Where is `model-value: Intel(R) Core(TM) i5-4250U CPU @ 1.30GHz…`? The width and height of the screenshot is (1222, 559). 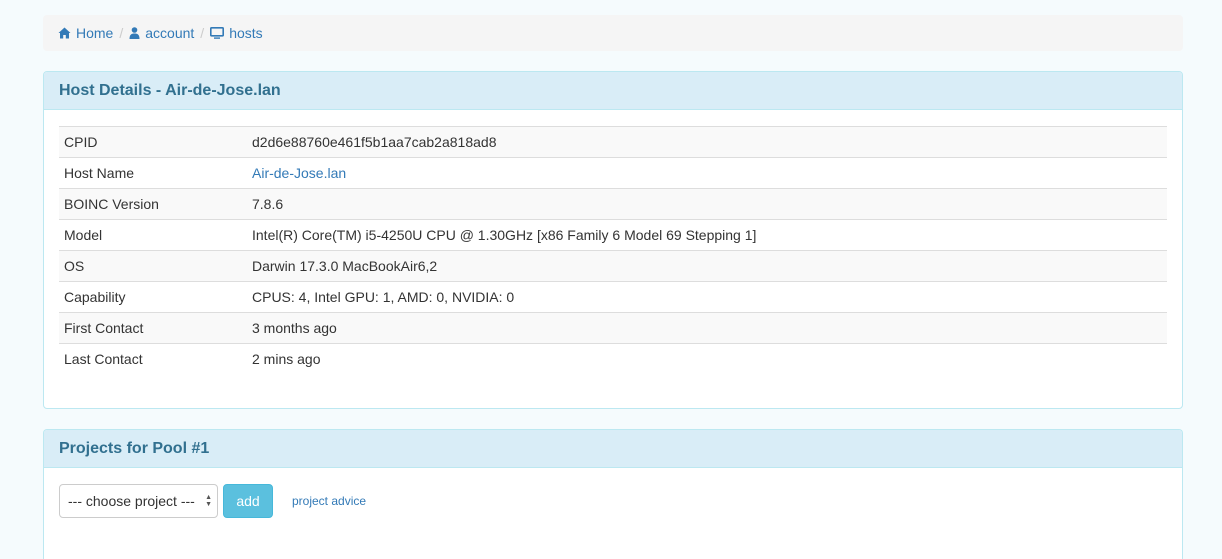
model-value: Intel(R) Core(TM) i5-4250U CPU @ 1.30GHz… is located at coordinates (707, 235).